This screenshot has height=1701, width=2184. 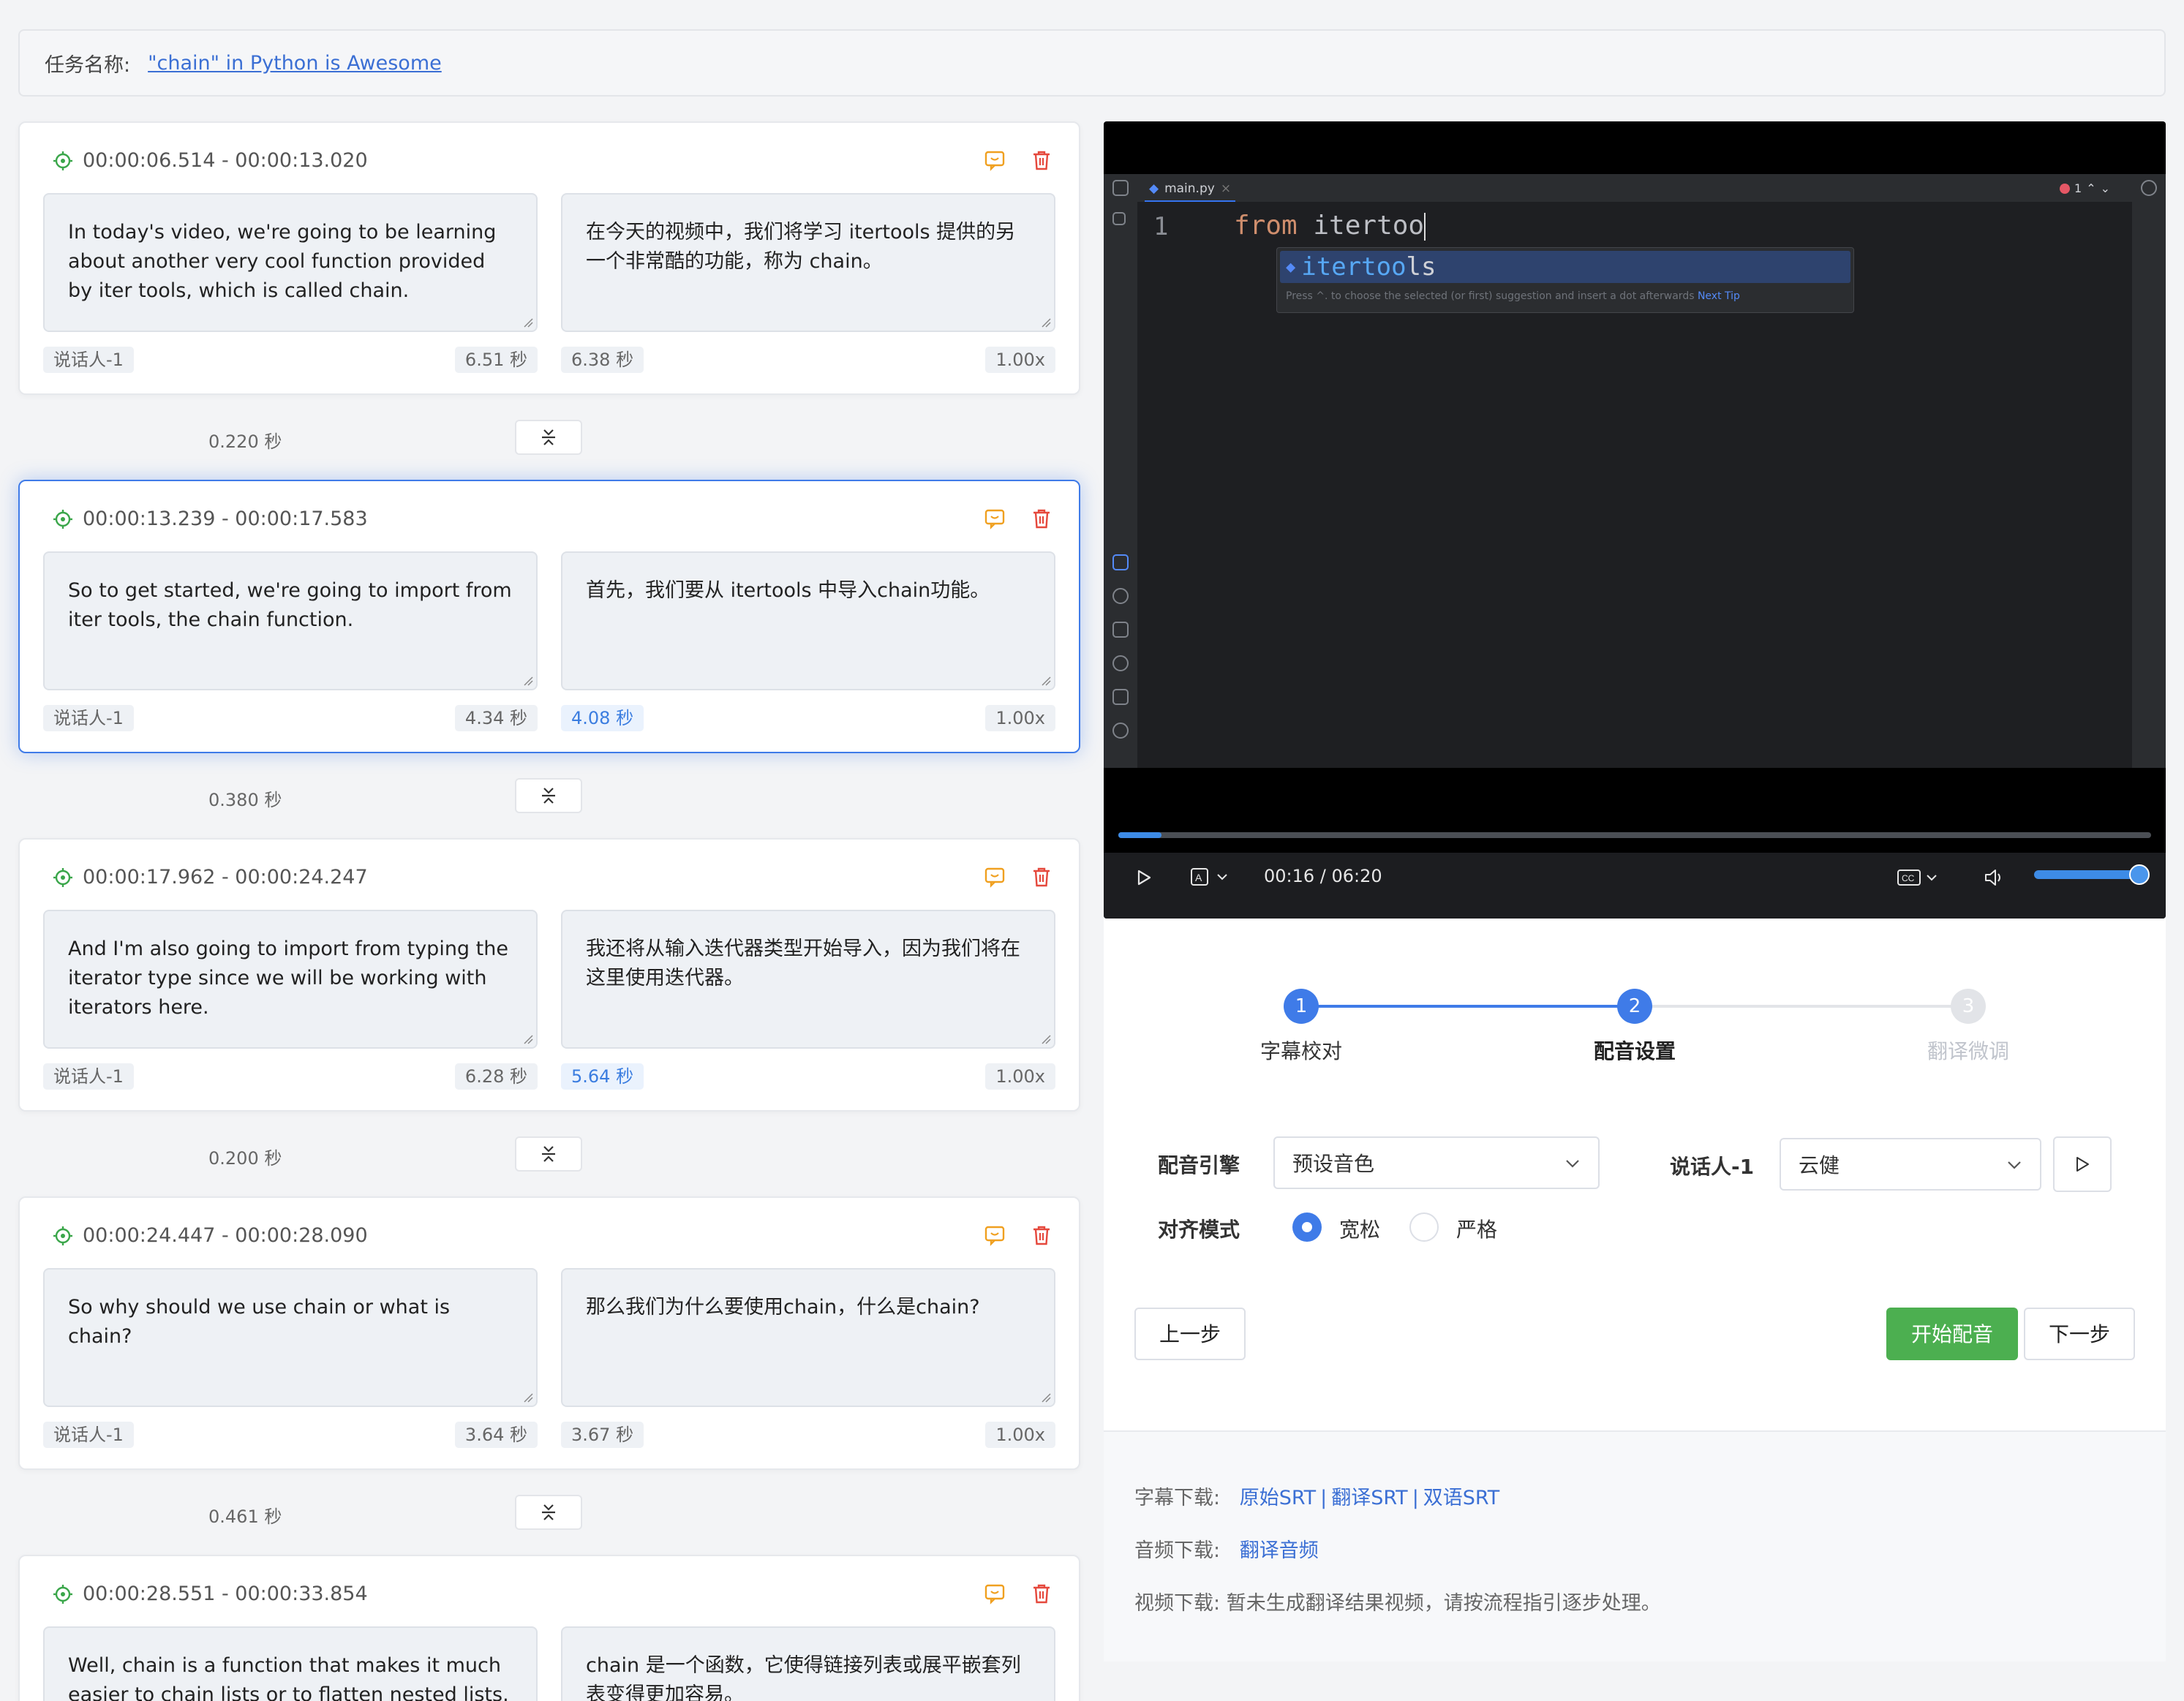 I want to click on translated-text-input: 那么我们为什么要使用chain，什么是chain?, so click(x=808, y=1337).